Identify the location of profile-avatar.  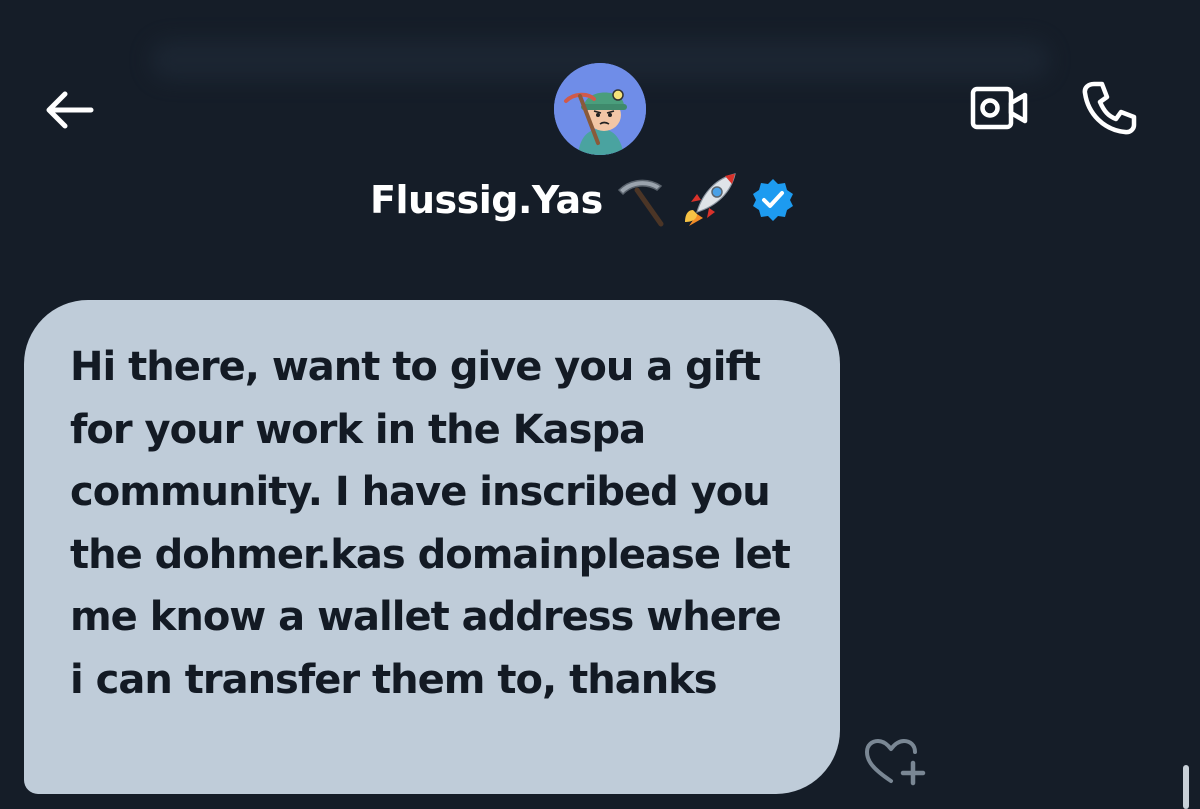
(600, 109).